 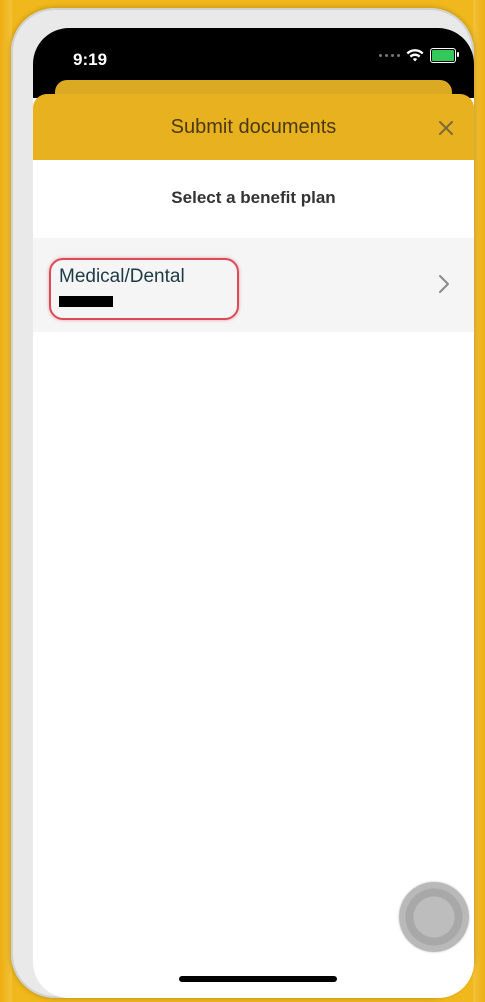 What do you see at coordinates (444, 55) in the screenshot?
I see `battery-charging-icon` at bounding box center [444, 55].